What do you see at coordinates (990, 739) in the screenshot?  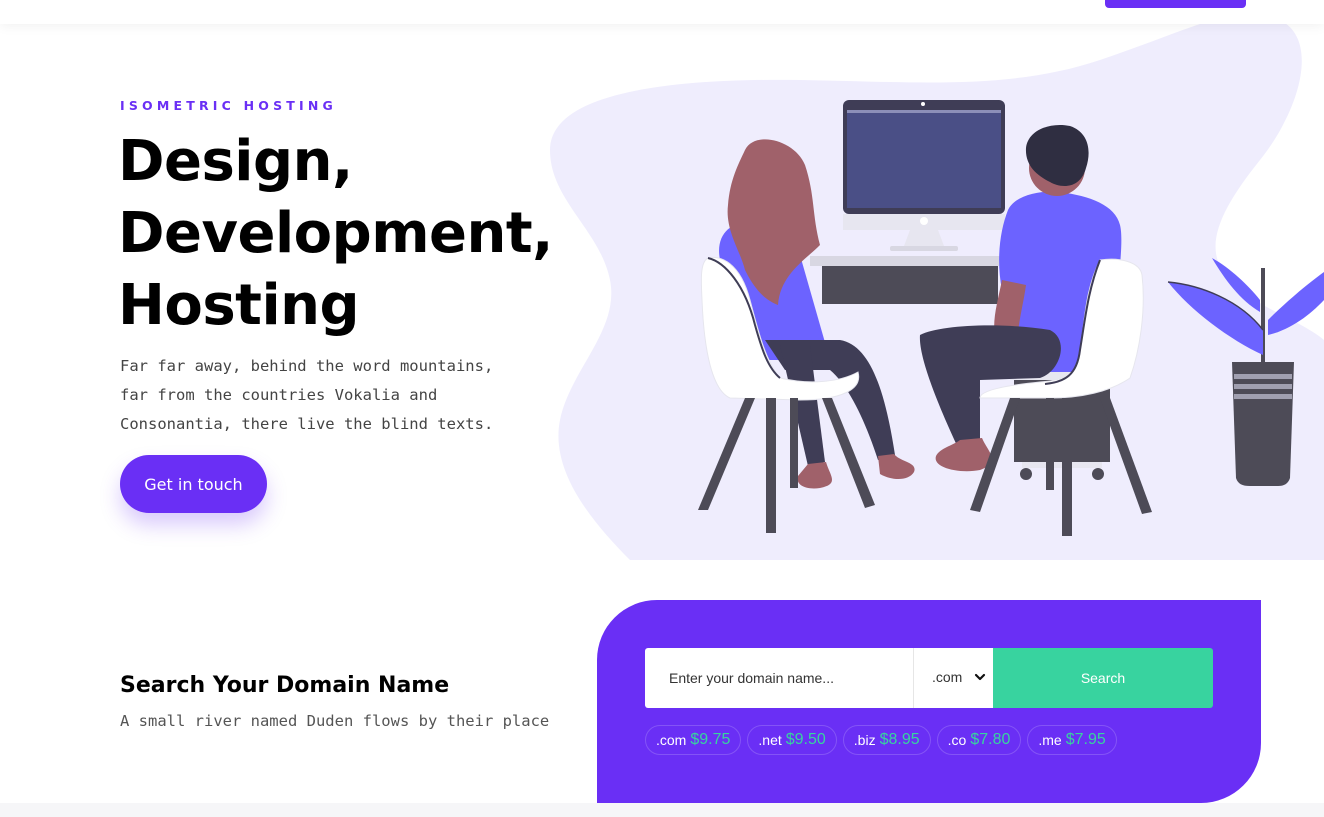 I see `tld-price: $7.80` at bounding box center [990, 739].